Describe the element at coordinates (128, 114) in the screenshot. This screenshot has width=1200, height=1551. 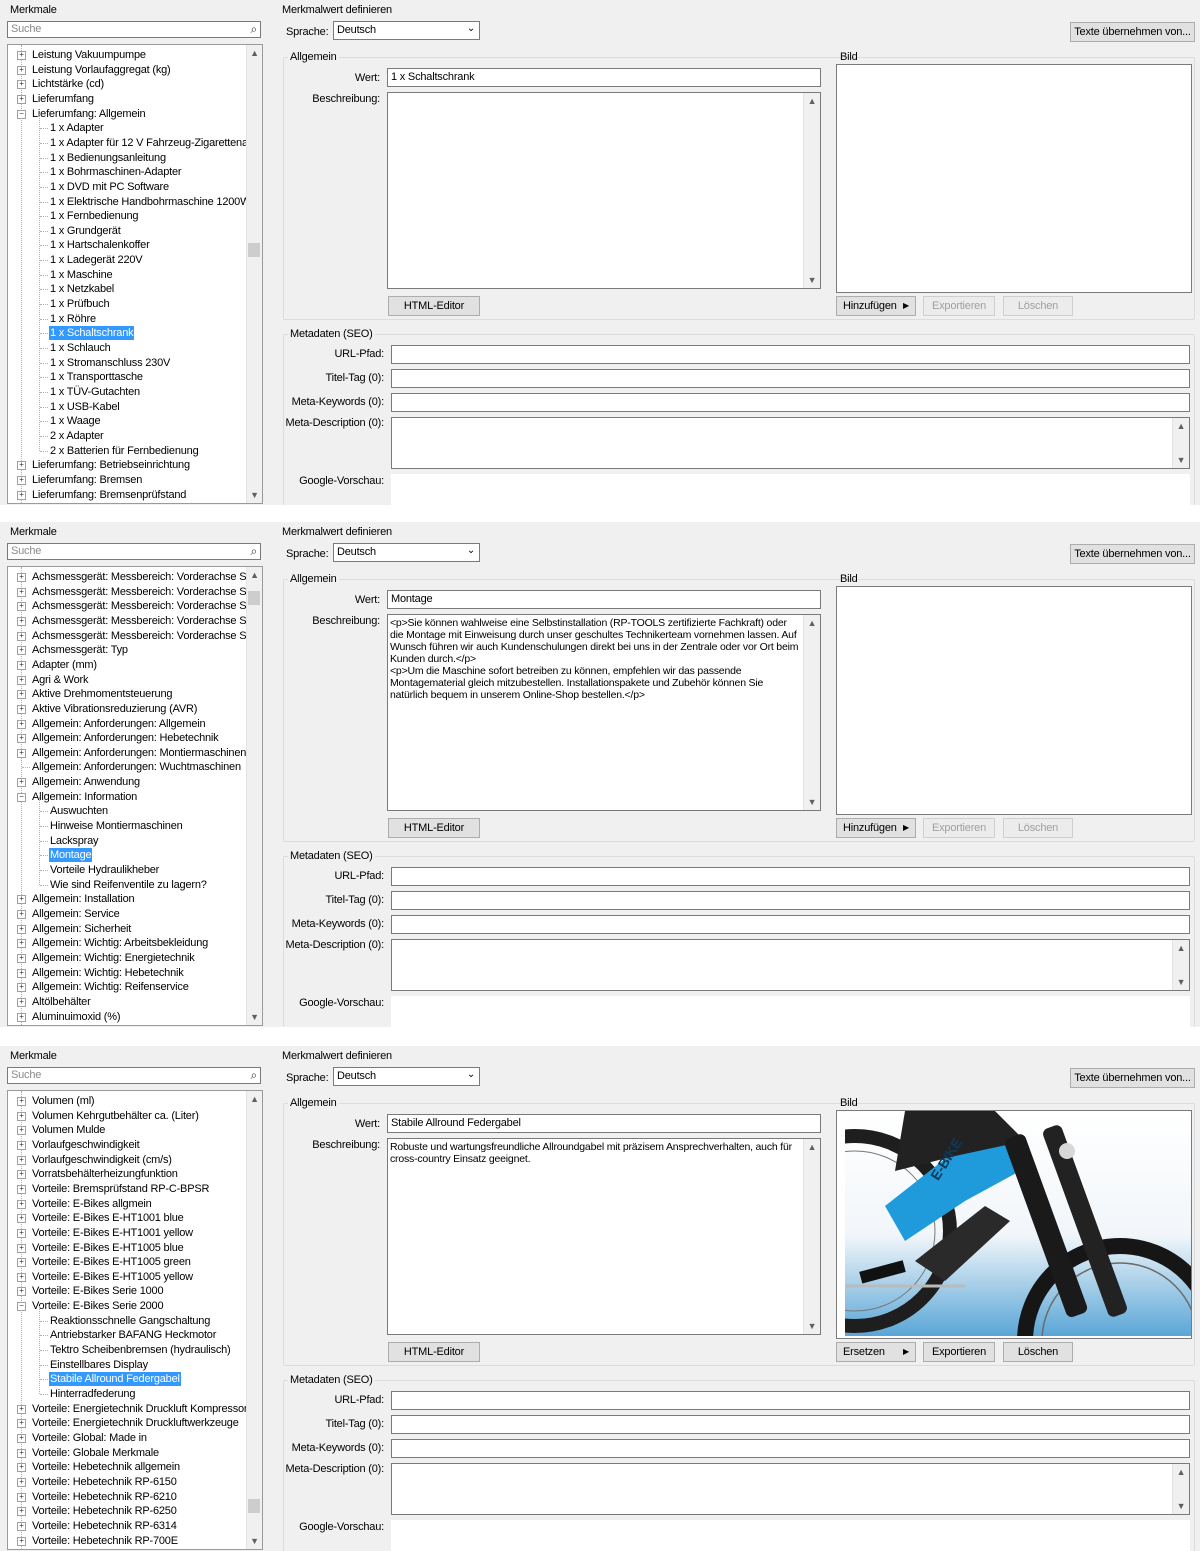
I see `tree-node: − Lieferumfang: Allgemein` at that location.